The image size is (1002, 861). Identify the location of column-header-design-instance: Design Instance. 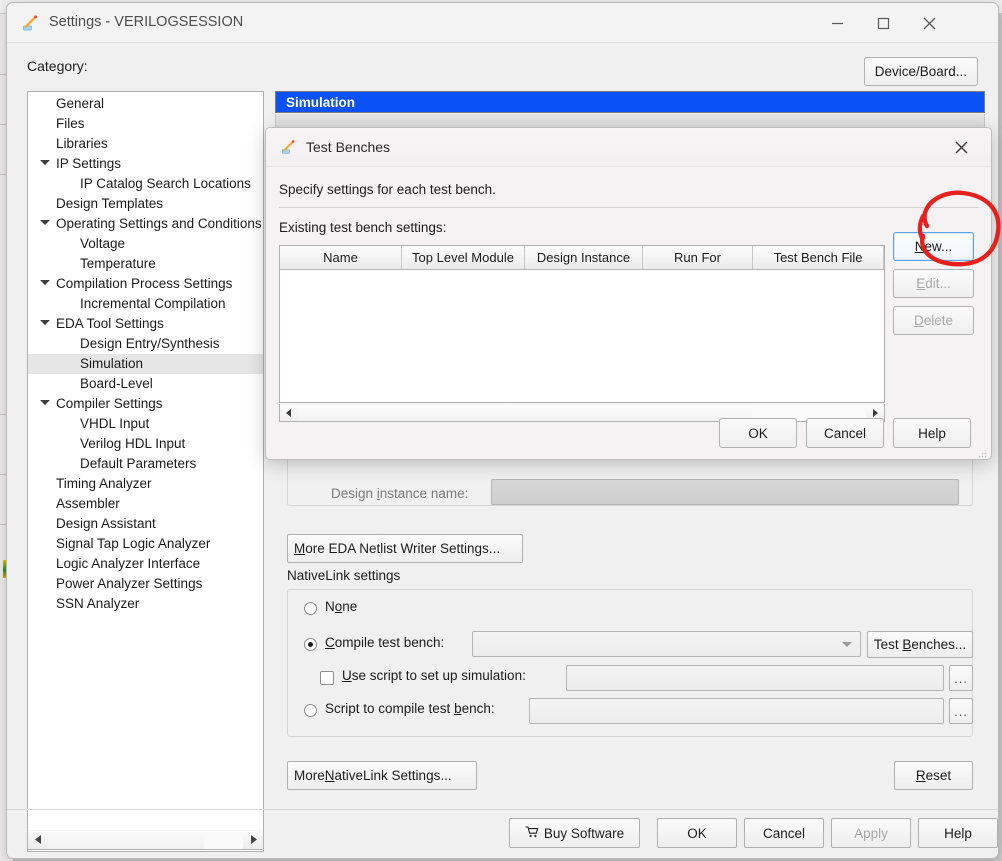
(584, 257).